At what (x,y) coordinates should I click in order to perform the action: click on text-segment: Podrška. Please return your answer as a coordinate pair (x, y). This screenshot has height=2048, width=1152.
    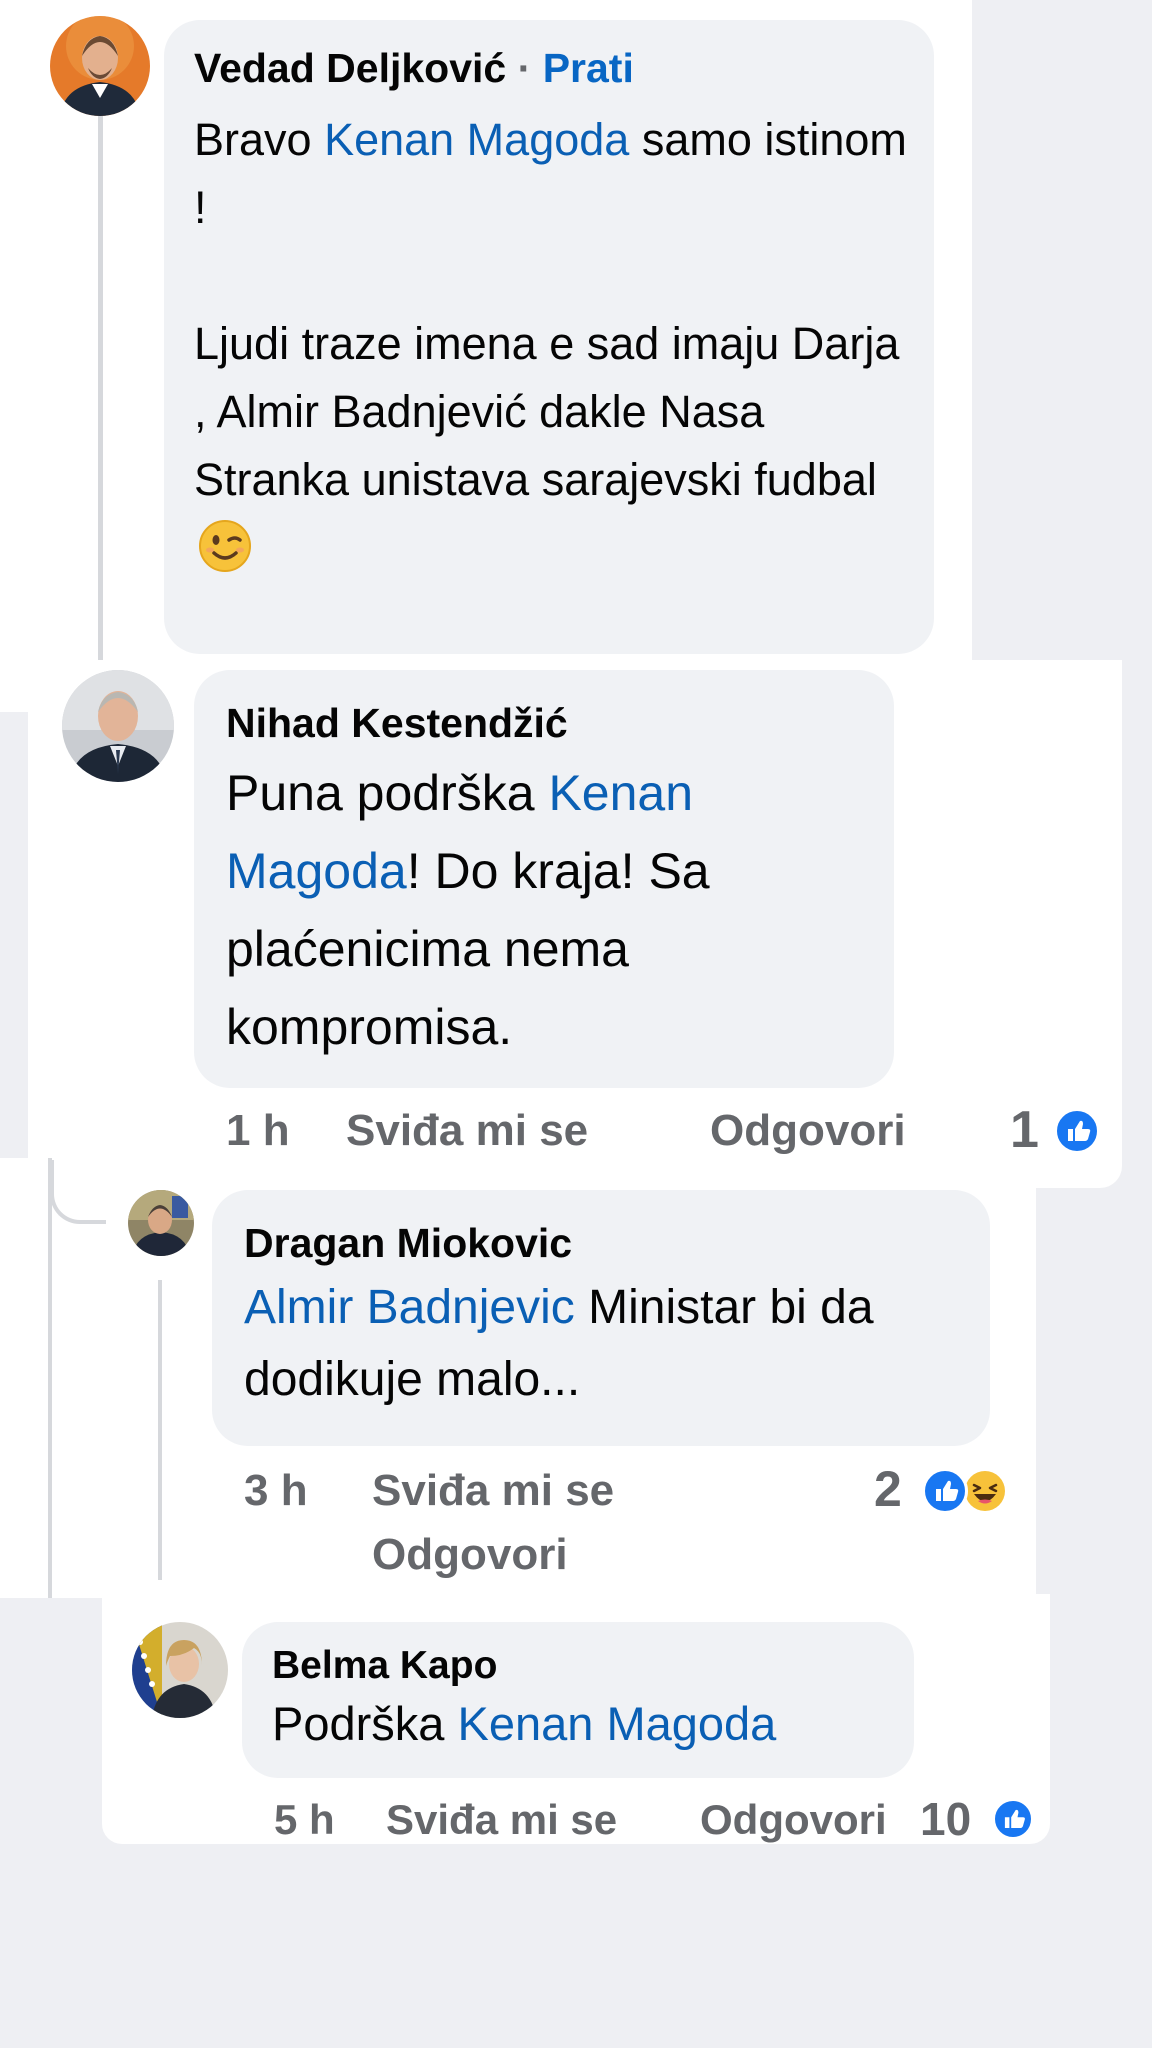
    Looking at the image, I should click on (365, 1723).